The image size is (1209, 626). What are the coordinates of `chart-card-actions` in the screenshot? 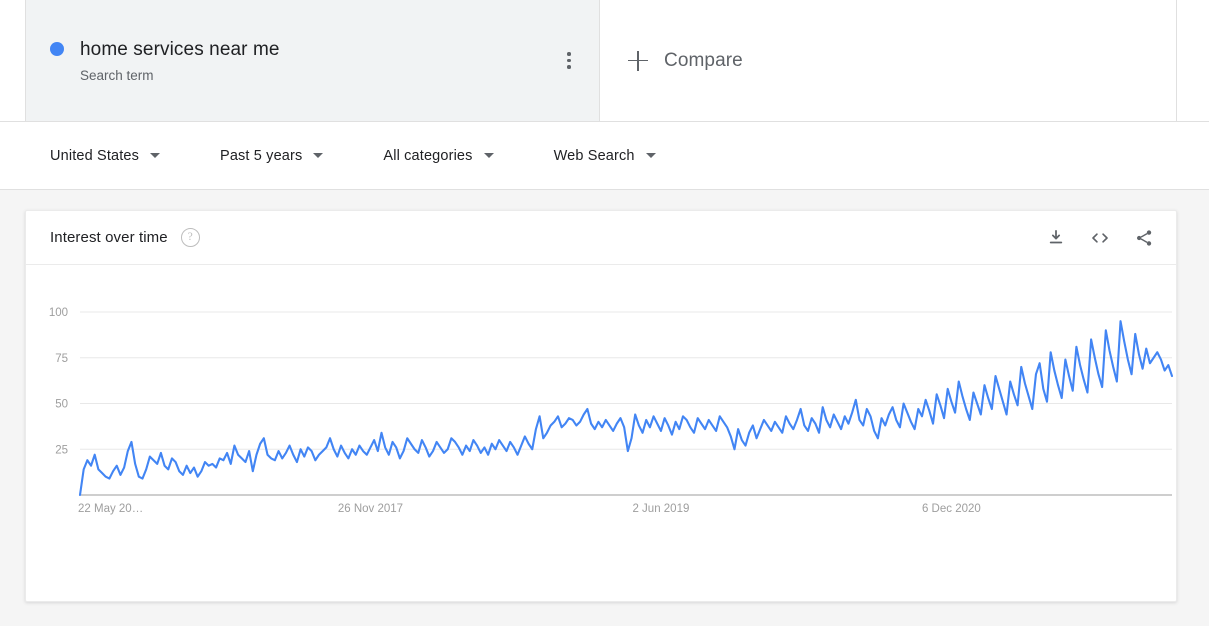 It's located at (1100, 238).